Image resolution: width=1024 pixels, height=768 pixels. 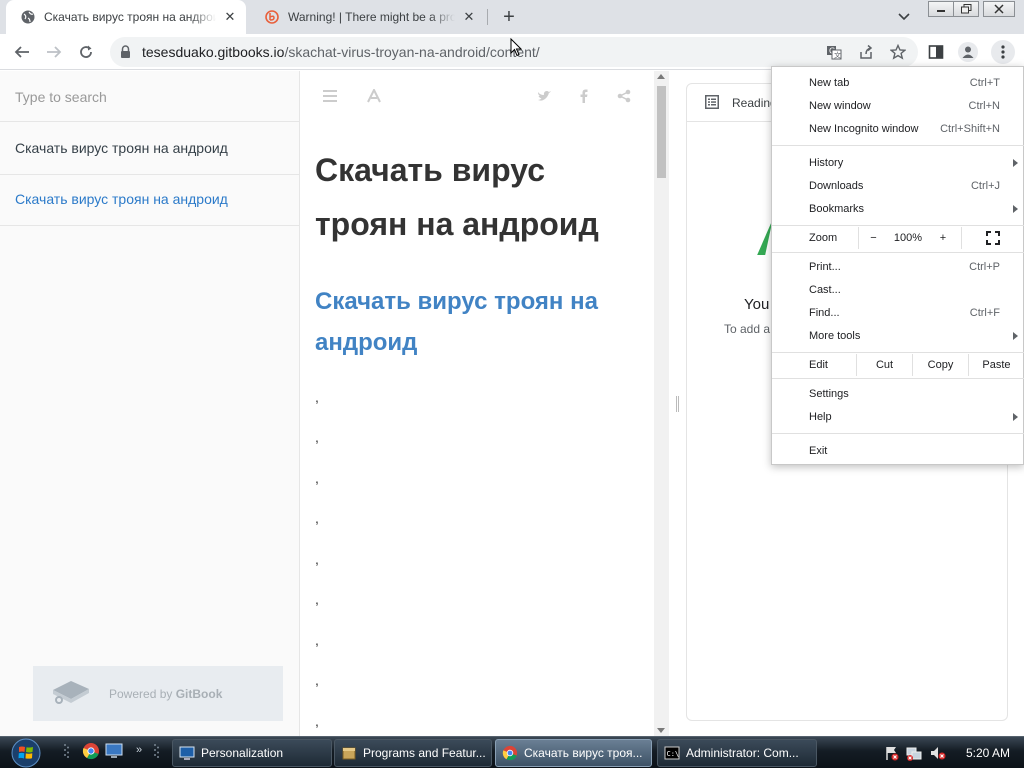 What do you see at coordinates (26, 752) in the screenshot?
I see `start-button` at bounding box center [26, 752].